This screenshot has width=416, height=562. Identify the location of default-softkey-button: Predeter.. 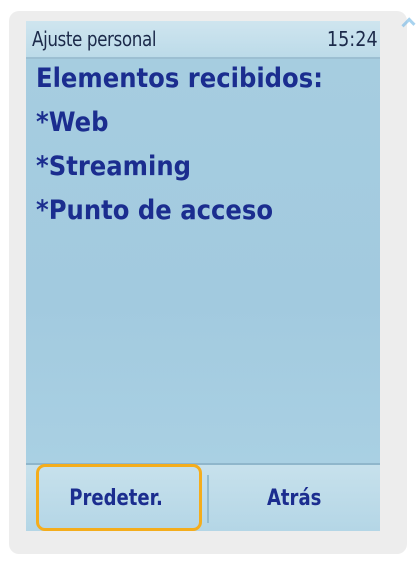
(116, 498).